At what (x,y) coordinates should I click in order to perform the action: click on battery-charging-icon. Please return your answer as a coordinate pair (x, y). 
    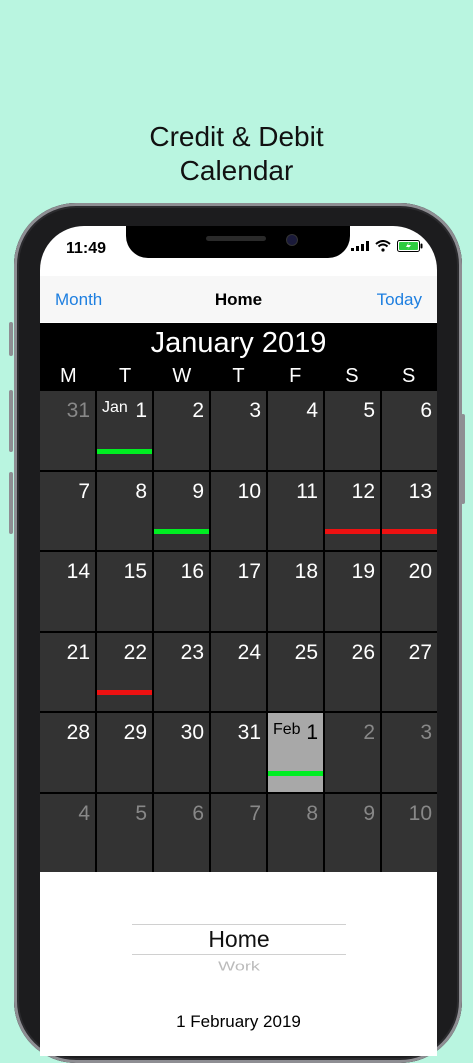
    Looking at the image, I should click on (410, 246).